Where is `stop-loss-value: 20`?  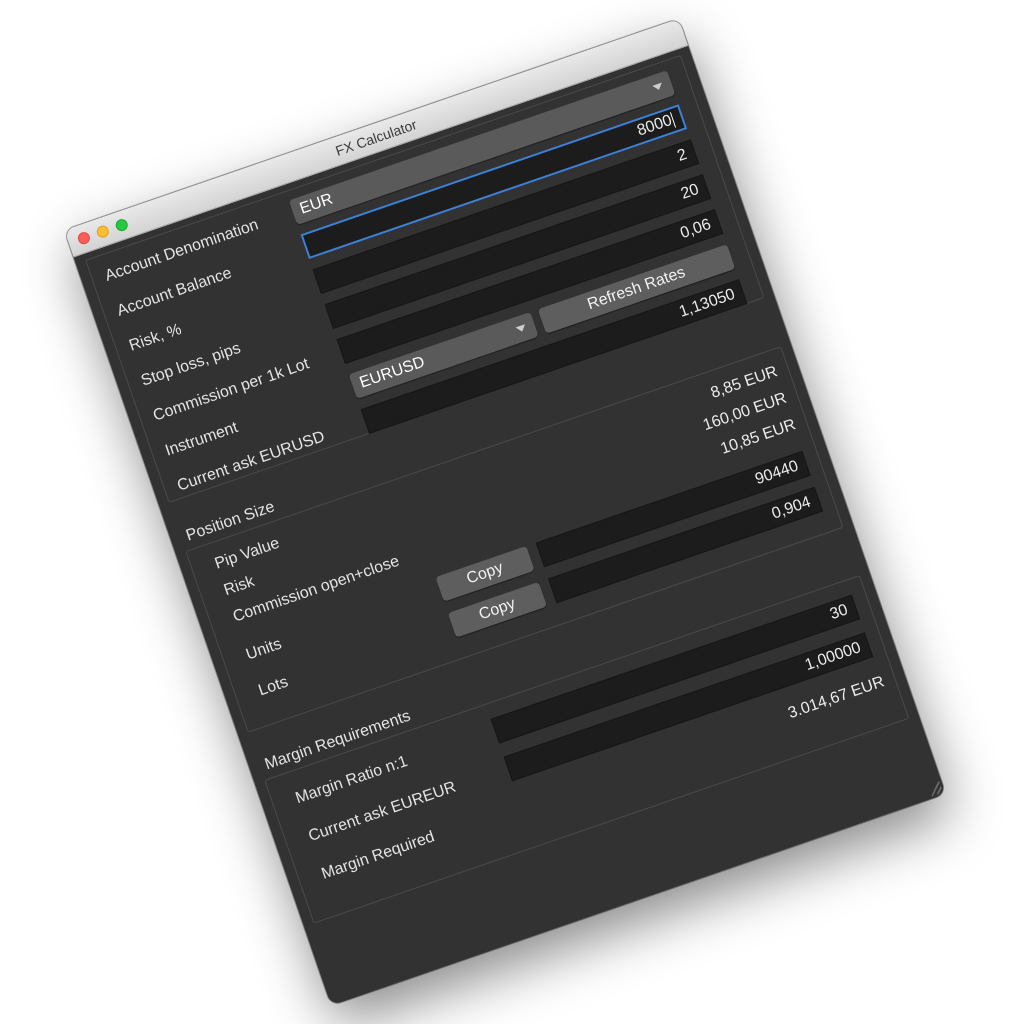
stop-loss-value: 20 is located at coordinates (690, 191).